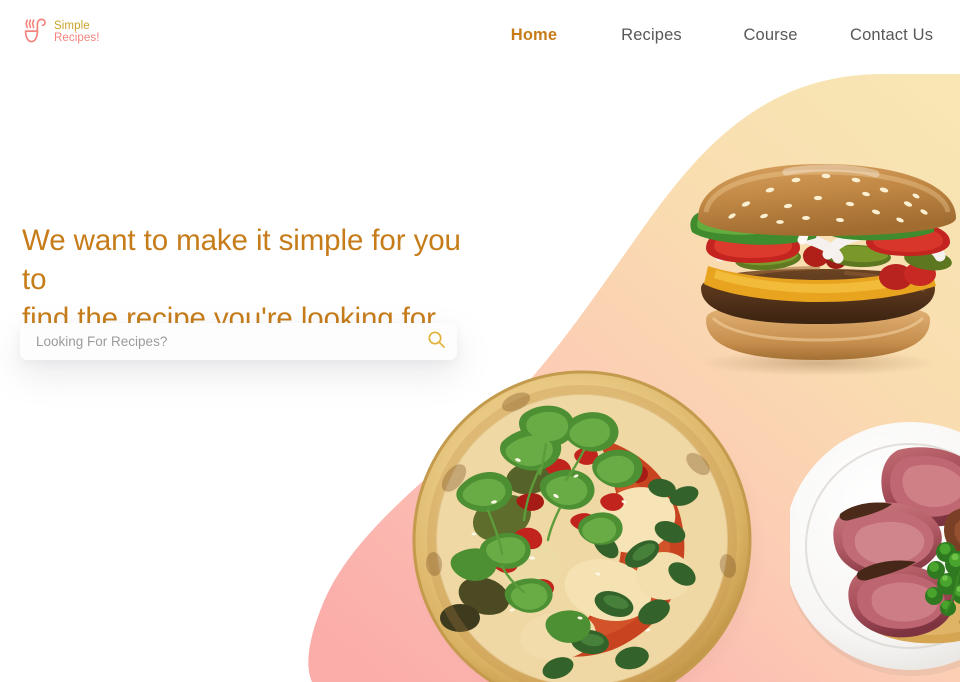  I want to click on nav-slot-course: Course, so click(770, 35).